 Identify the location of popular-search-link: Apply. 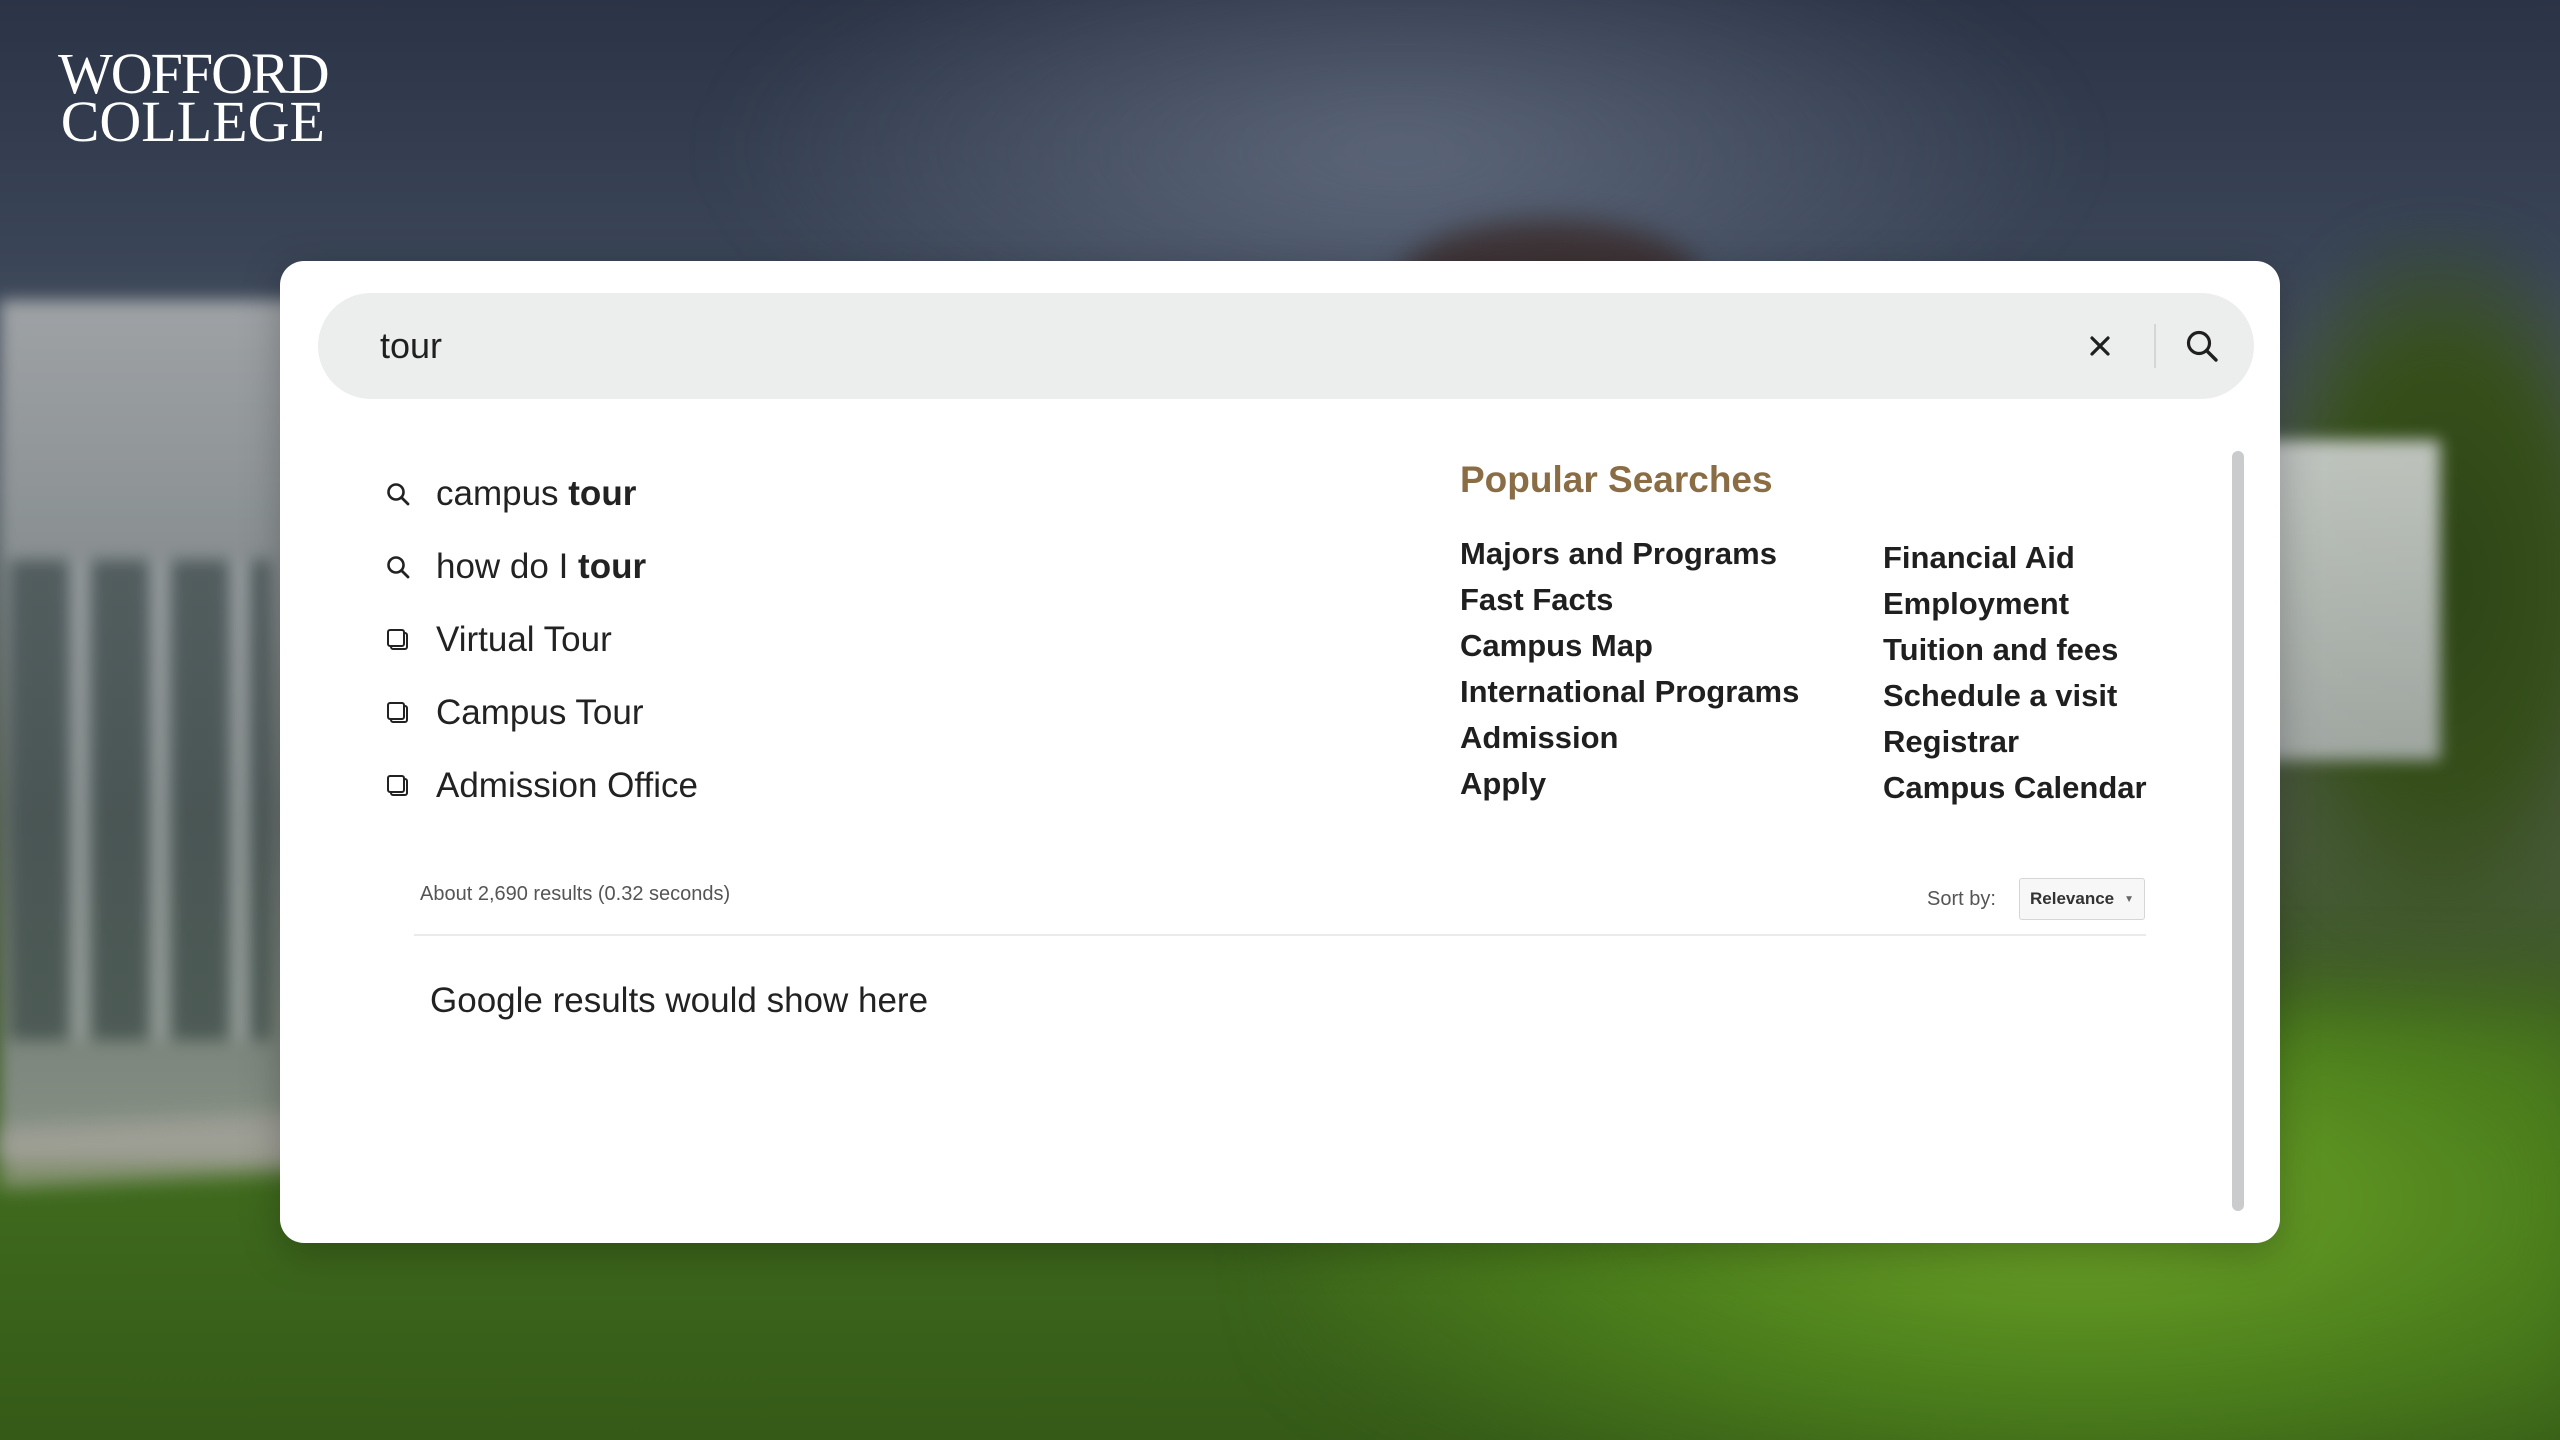
(1629, 784).